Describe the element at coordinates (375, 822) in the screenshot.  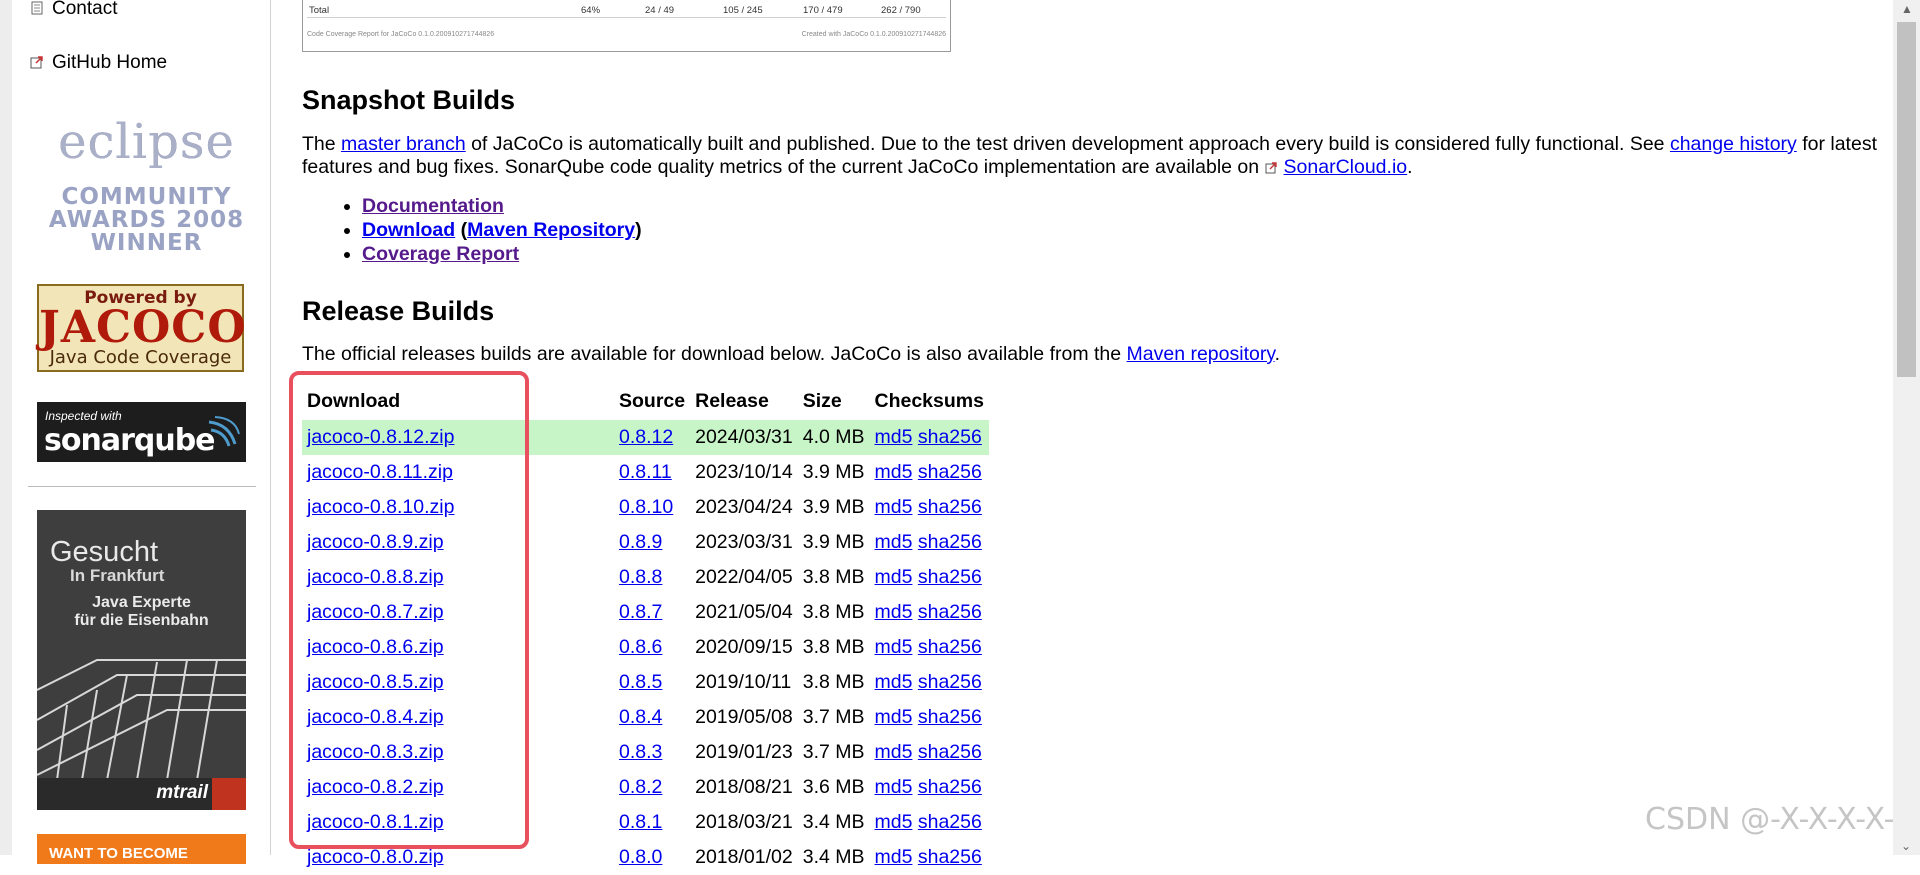
I see `zip-download-link: jacoco-0.8.1.zip` at that location.